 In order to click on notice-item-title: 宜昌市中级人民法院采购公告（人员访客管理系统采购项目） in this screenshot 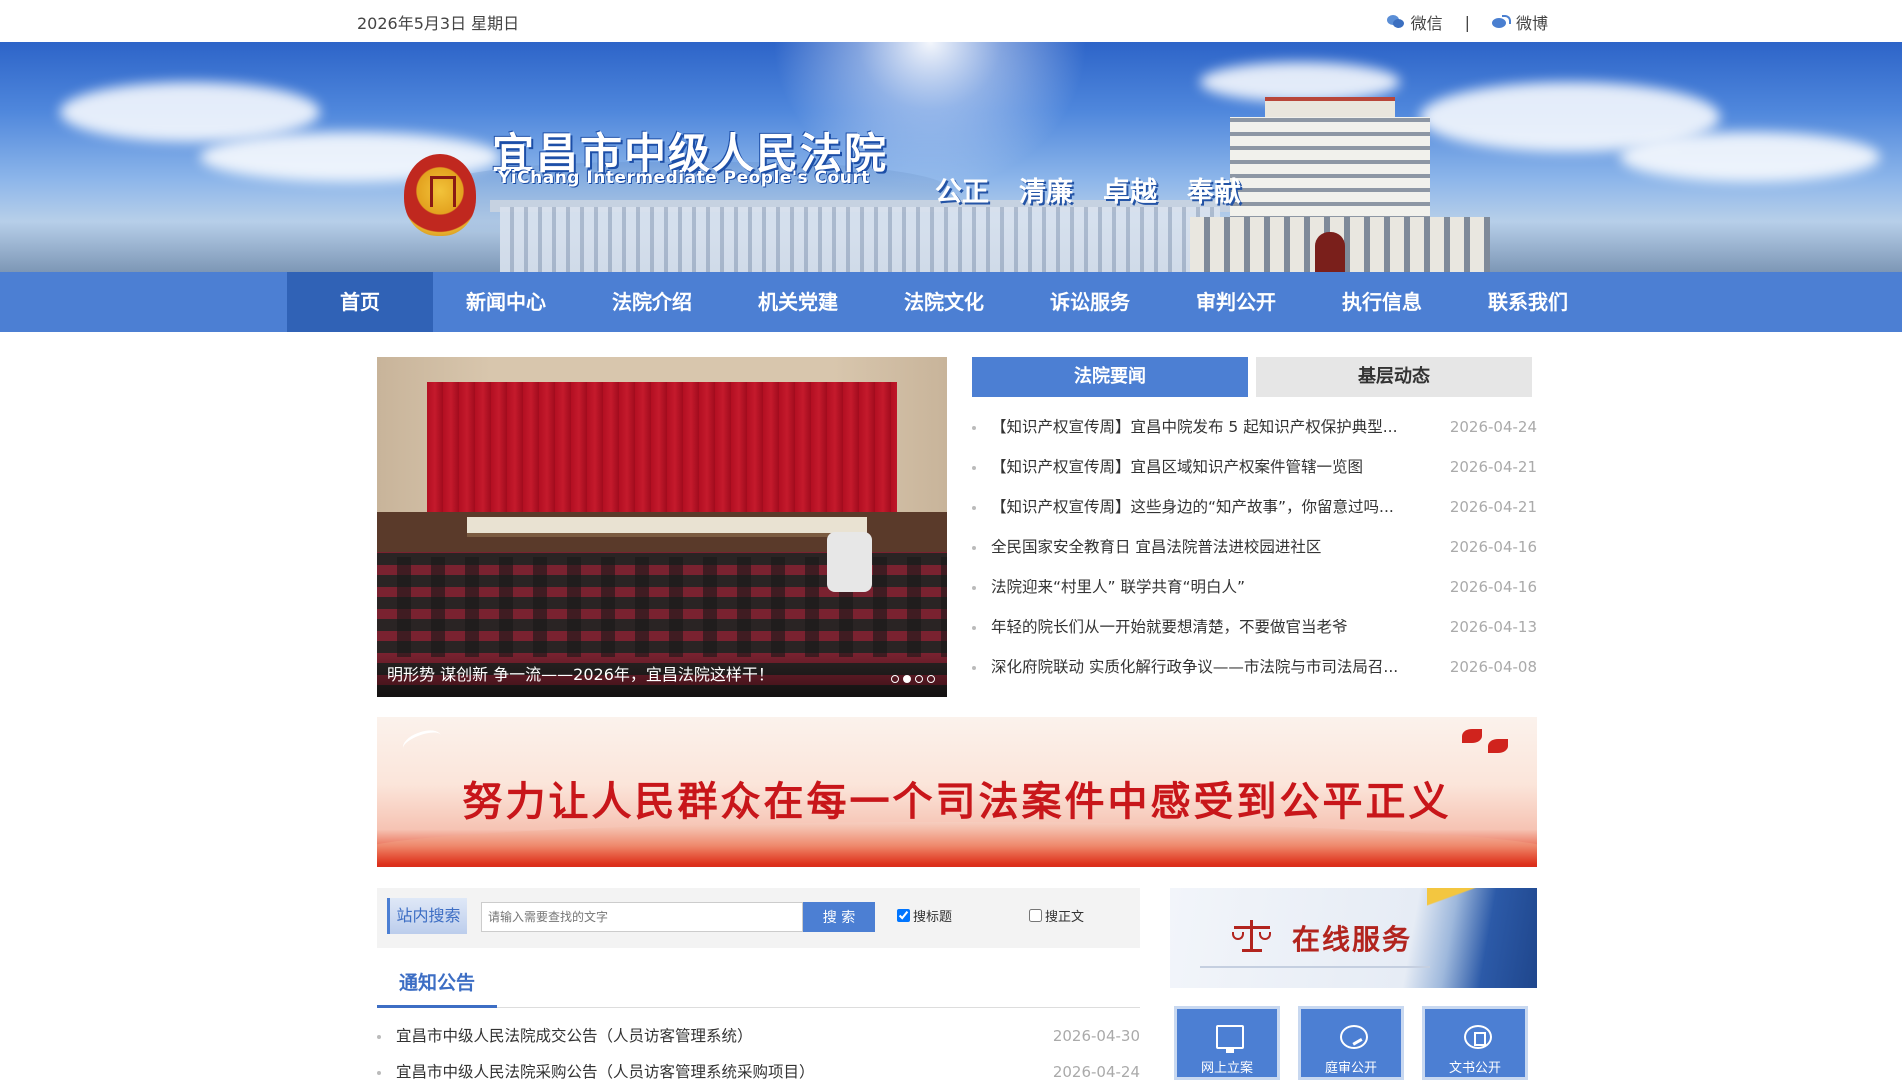, I will do `click(605, 1071)`.